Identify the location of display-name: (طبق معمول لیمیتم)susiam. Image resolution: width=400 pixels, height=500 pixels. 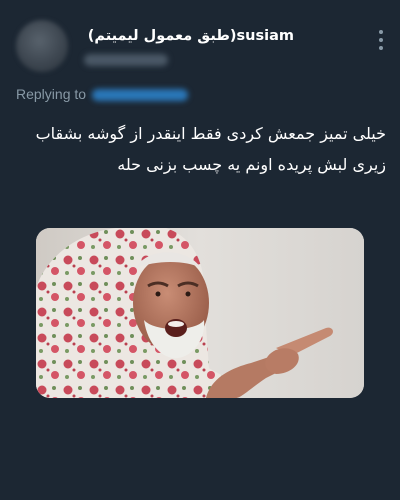
(189, 36).